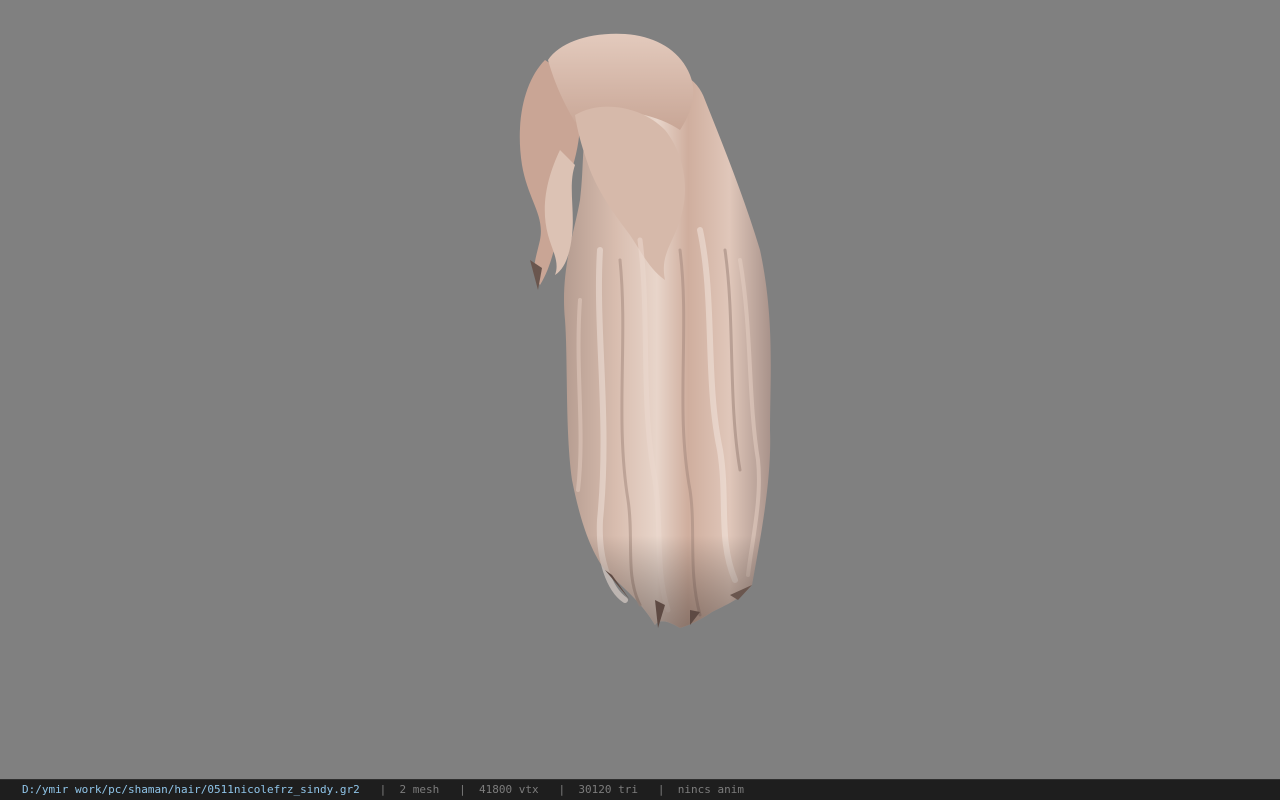 The height and width of the screenshot is (800, 1280). What do you see at coordinates (645, 330) in the screenshot?
I see `hair-model` at bounding box center [645, 330].